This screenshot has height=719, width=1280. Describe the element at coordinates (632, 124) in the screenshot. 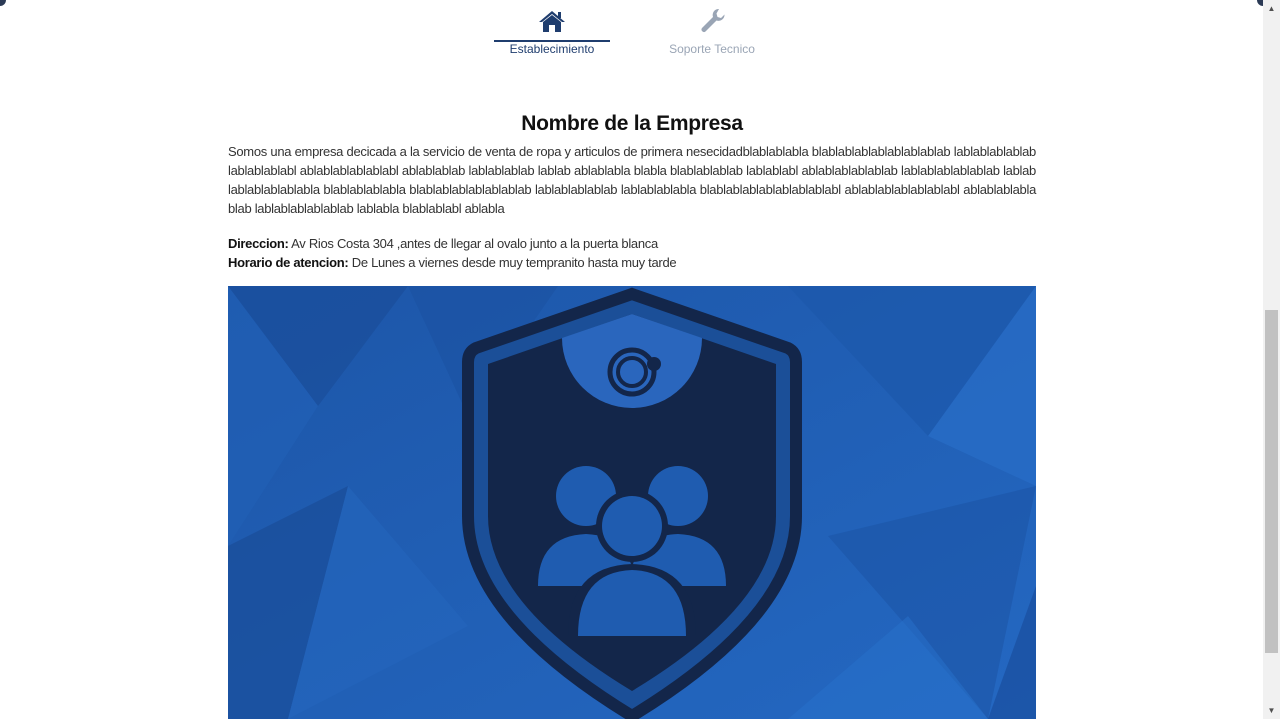

I see `company-title: Nombre de la Empresa` at that location.